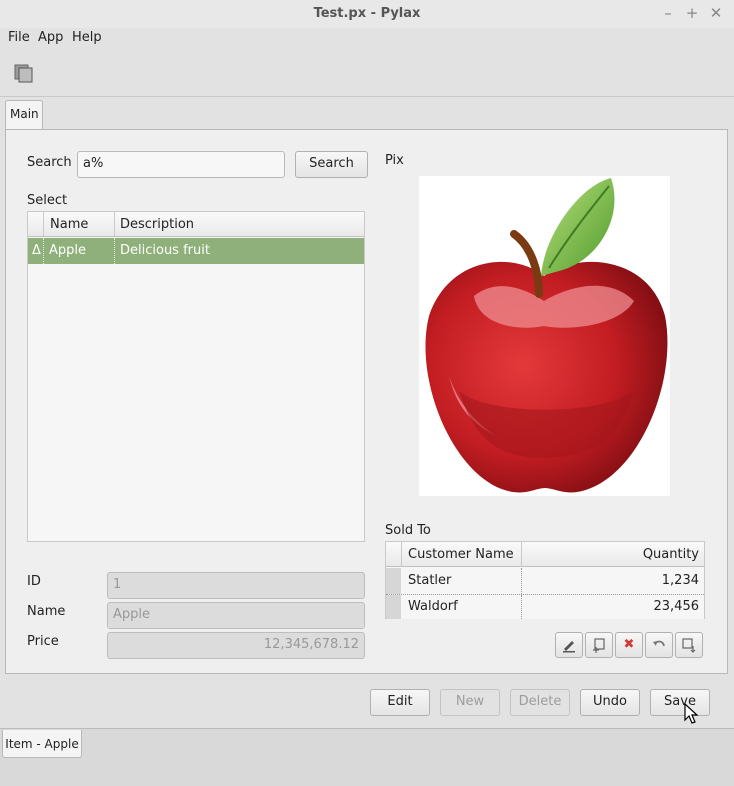 The width and height of the screenshot is (734, 786). I want to click on price-label: Price, so click(43, 641).